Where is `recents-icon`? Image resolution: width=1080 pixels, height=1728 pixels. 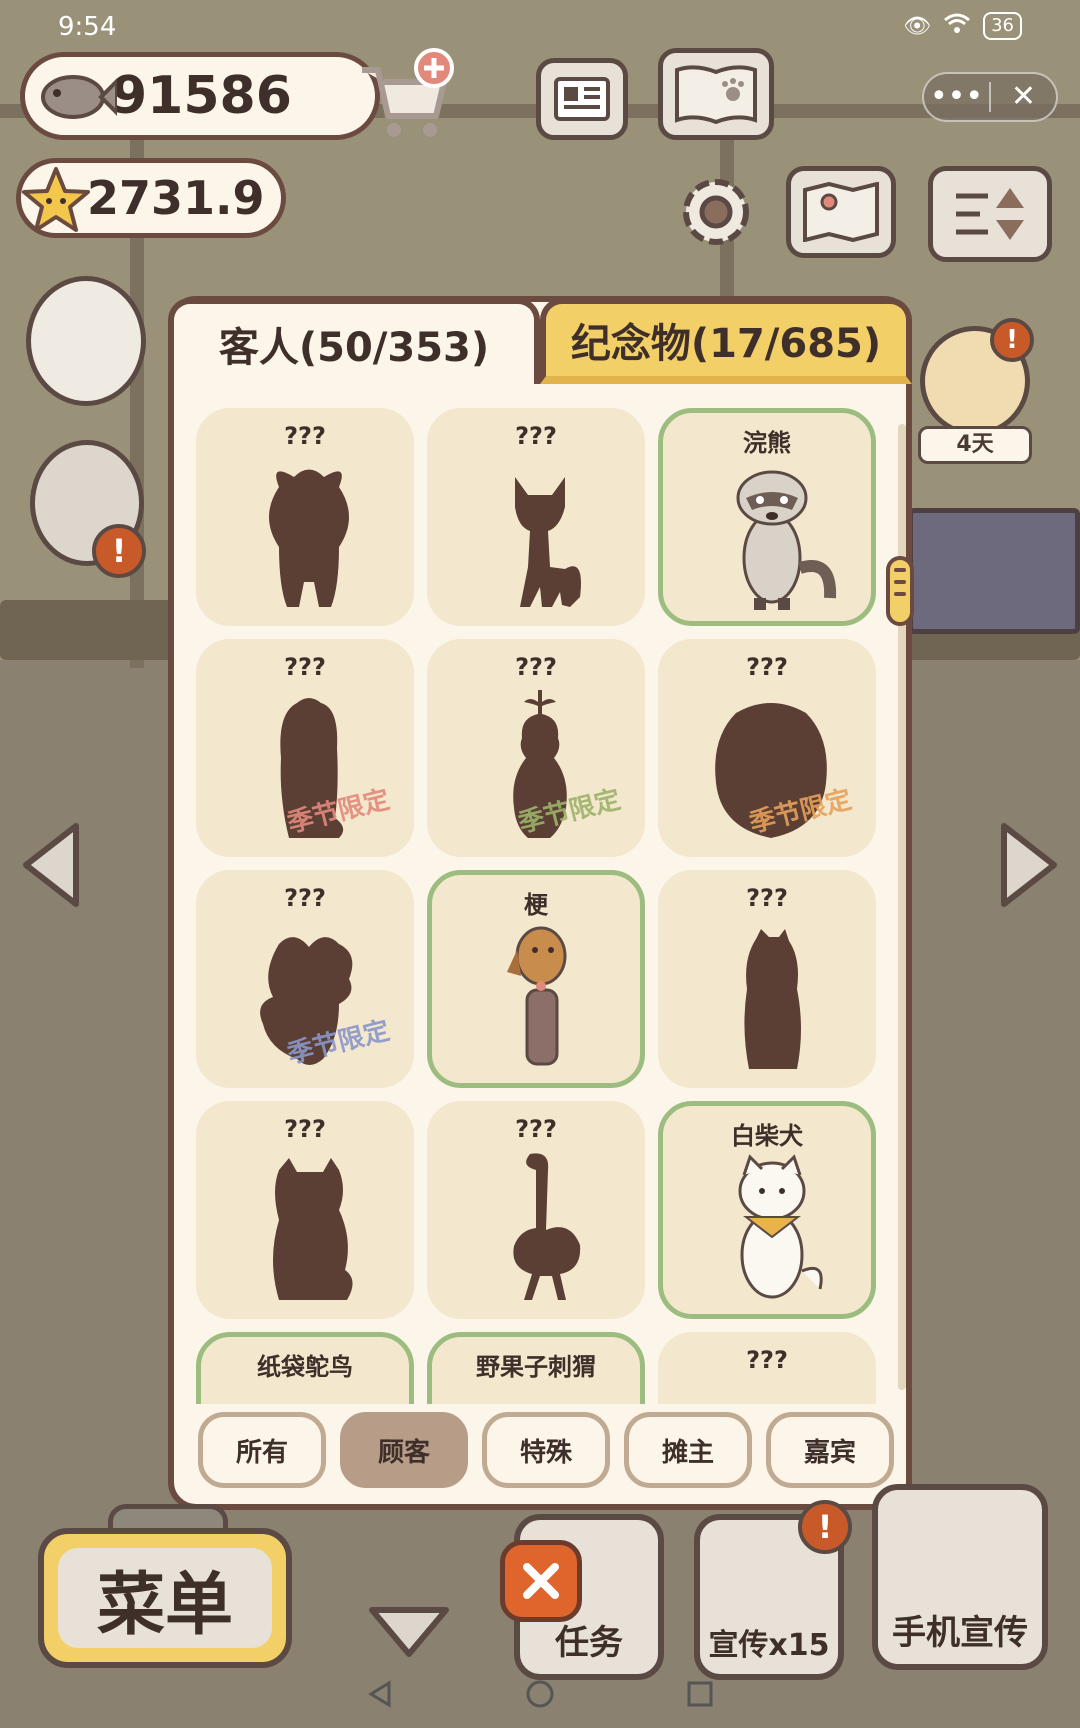
recents-icon is located at coordinates (700, 1694).